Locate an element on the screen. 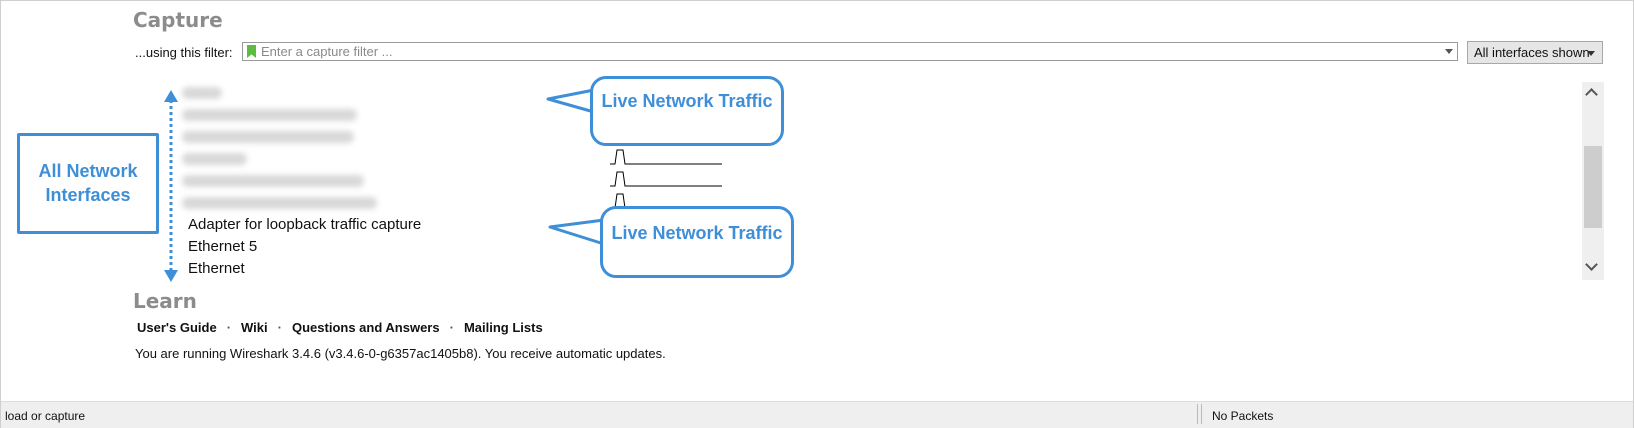 The image size is (1634, 428). scroll-up-icon is located at coordinates (1591, 94).